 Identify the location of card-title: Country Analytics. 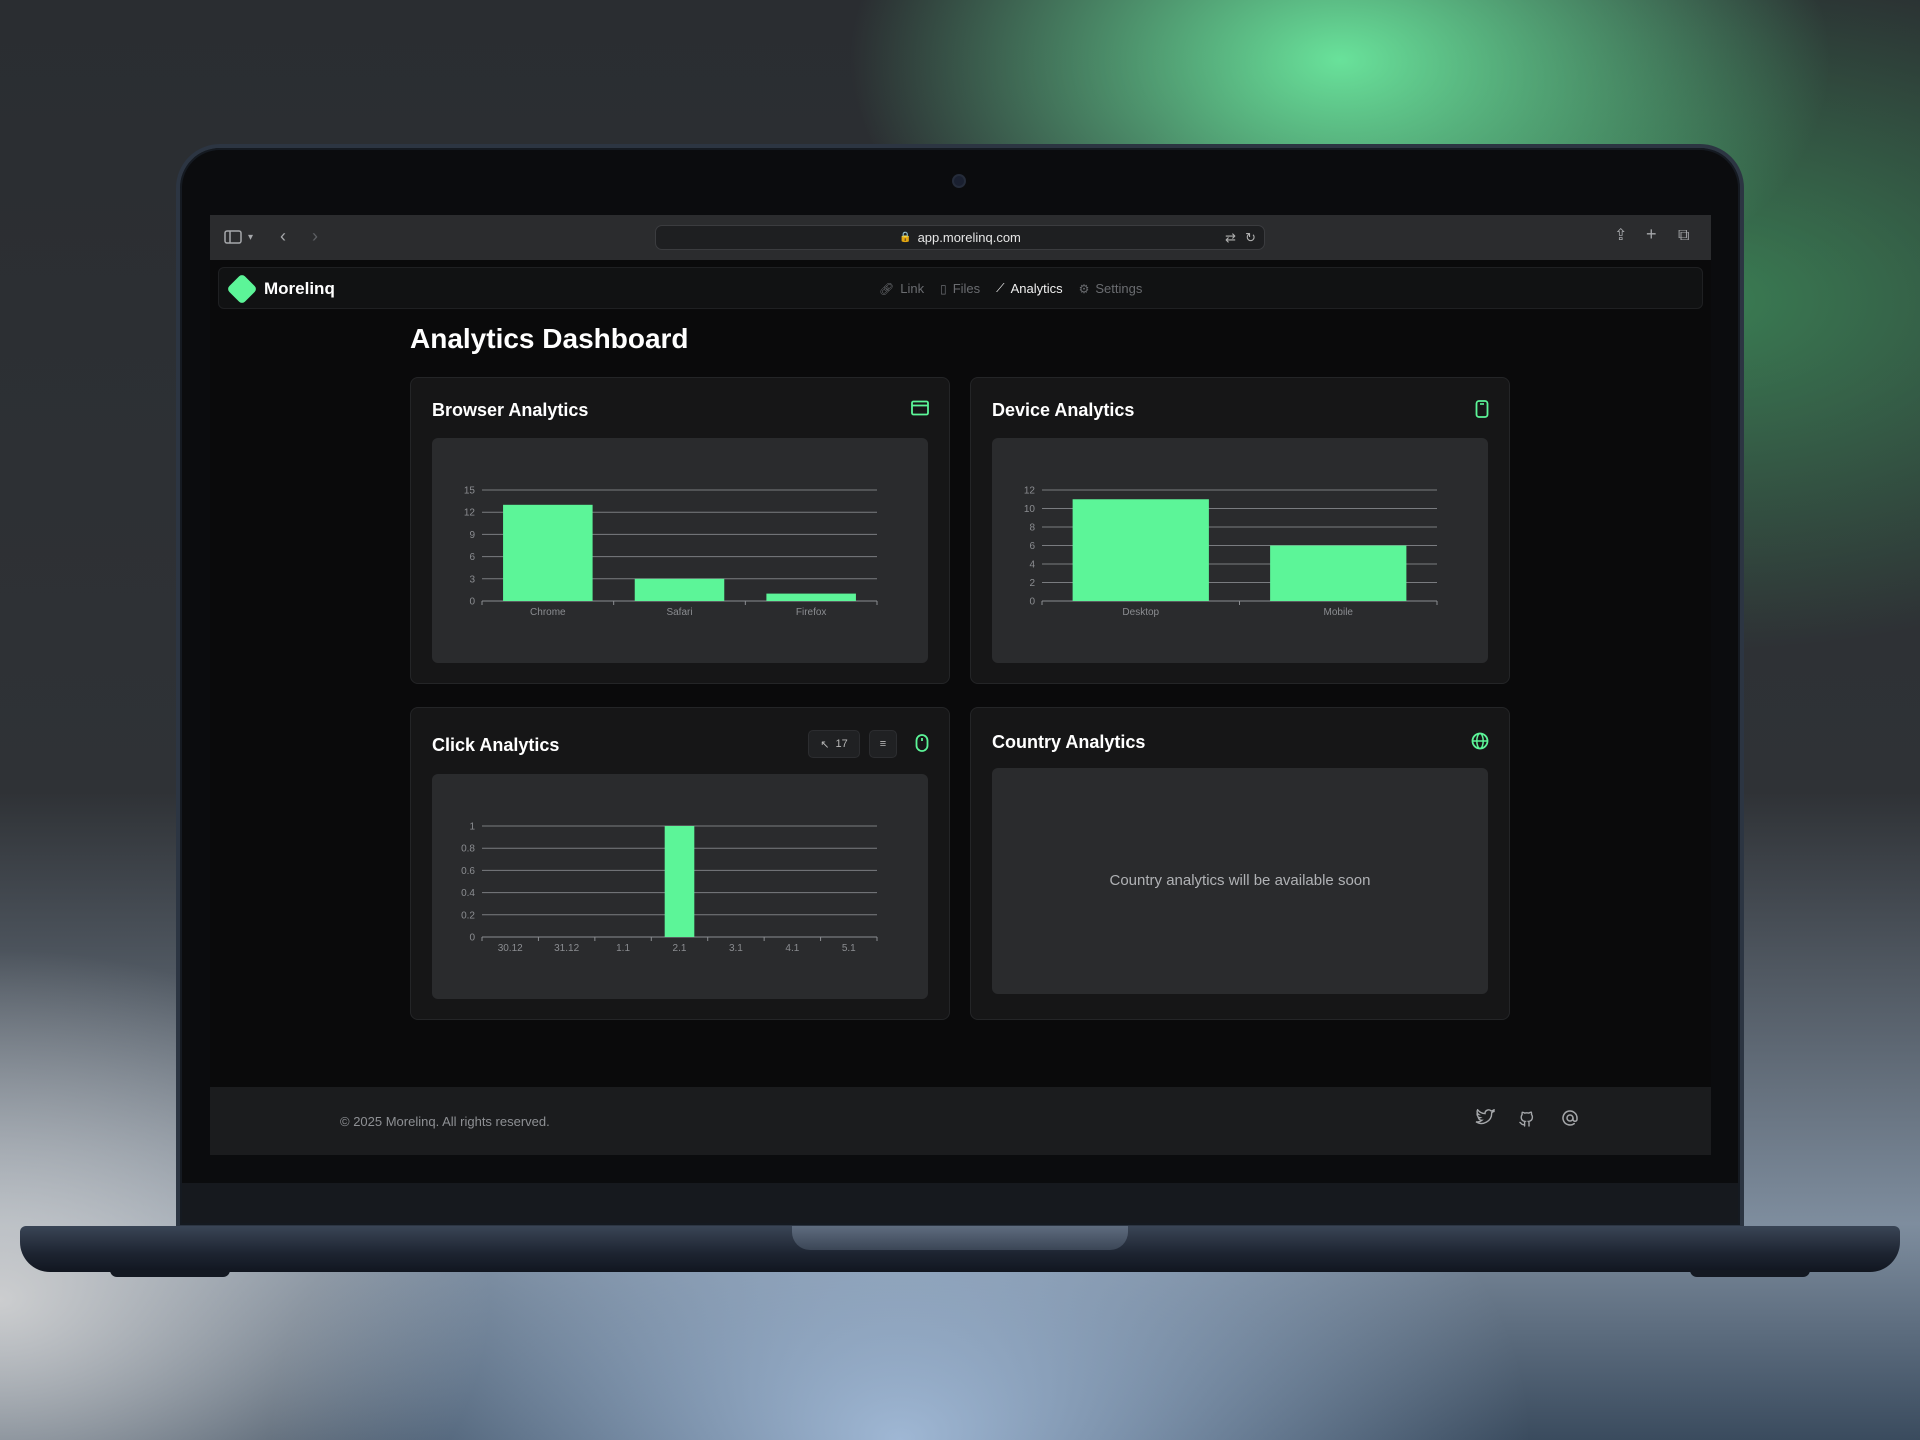
(1069, 742).